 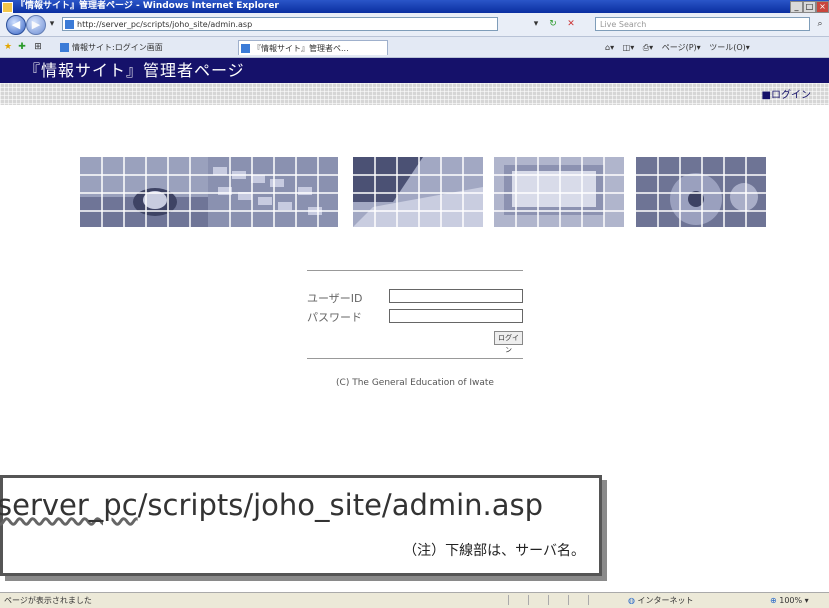 I want to click on copyright-text: (C) The General Education of Iwate, so click(x=415, y=383).